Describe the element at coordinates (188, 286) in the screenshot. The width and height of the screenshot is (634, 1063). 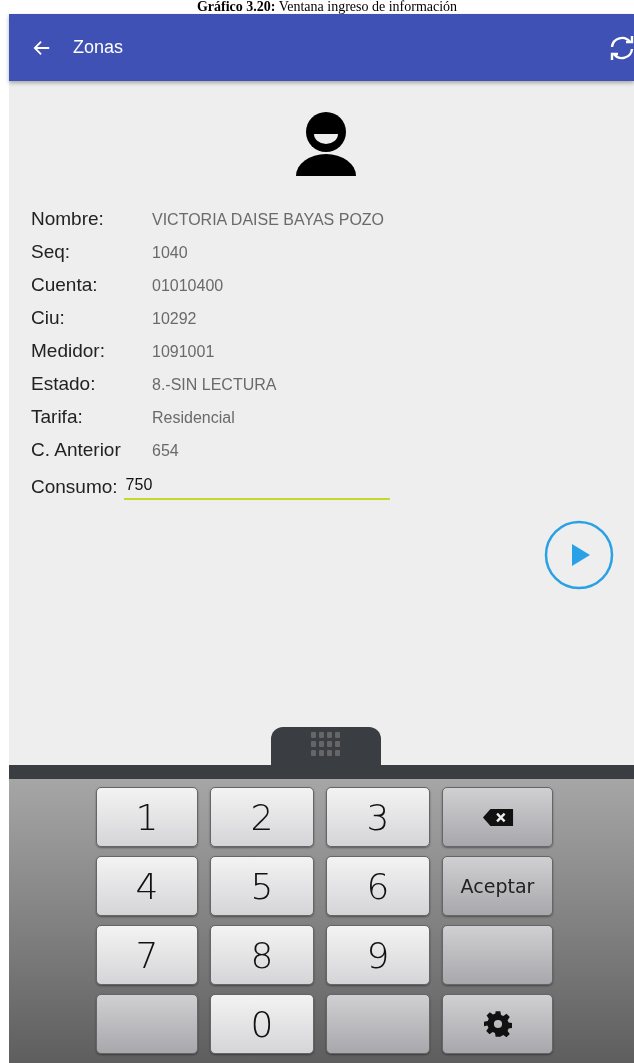
I see `field-value: 01010400` at that location.